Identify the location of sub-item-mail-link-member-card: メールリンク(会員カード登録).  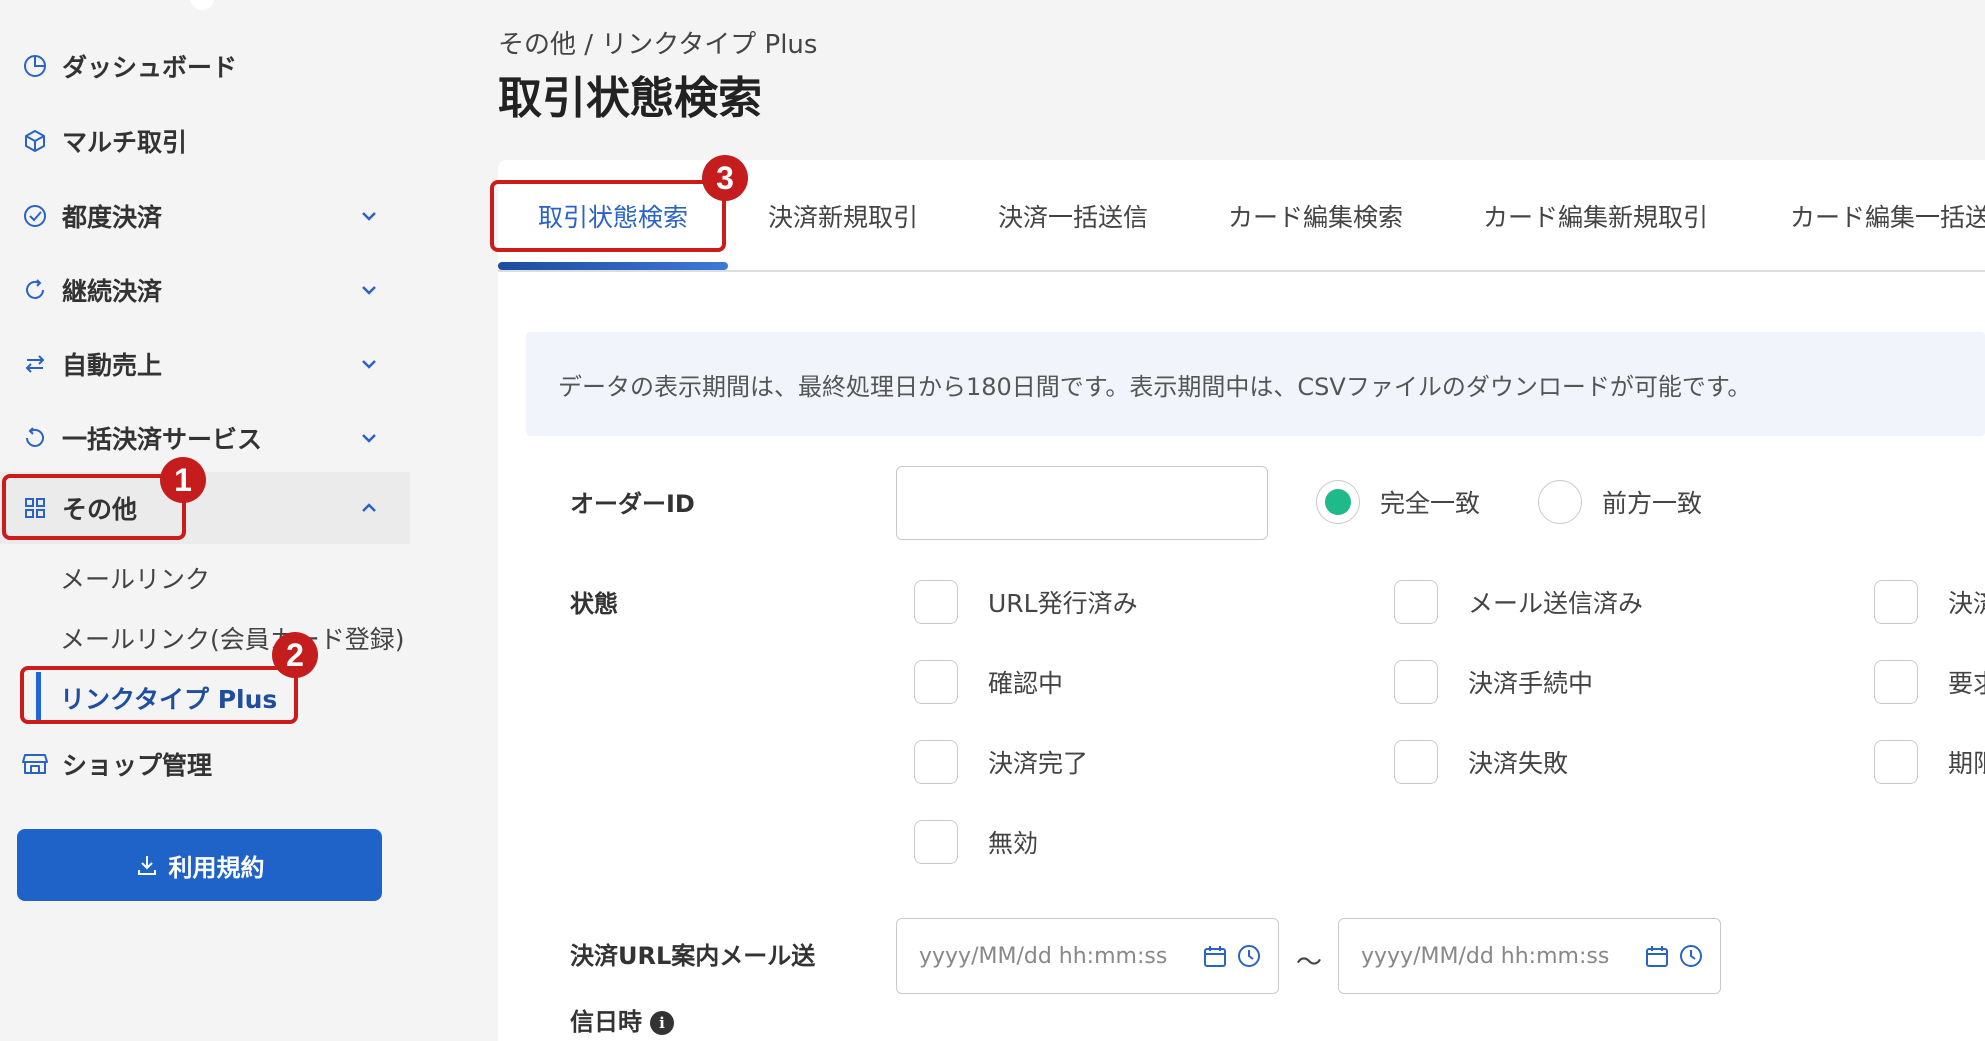
(232, 638).